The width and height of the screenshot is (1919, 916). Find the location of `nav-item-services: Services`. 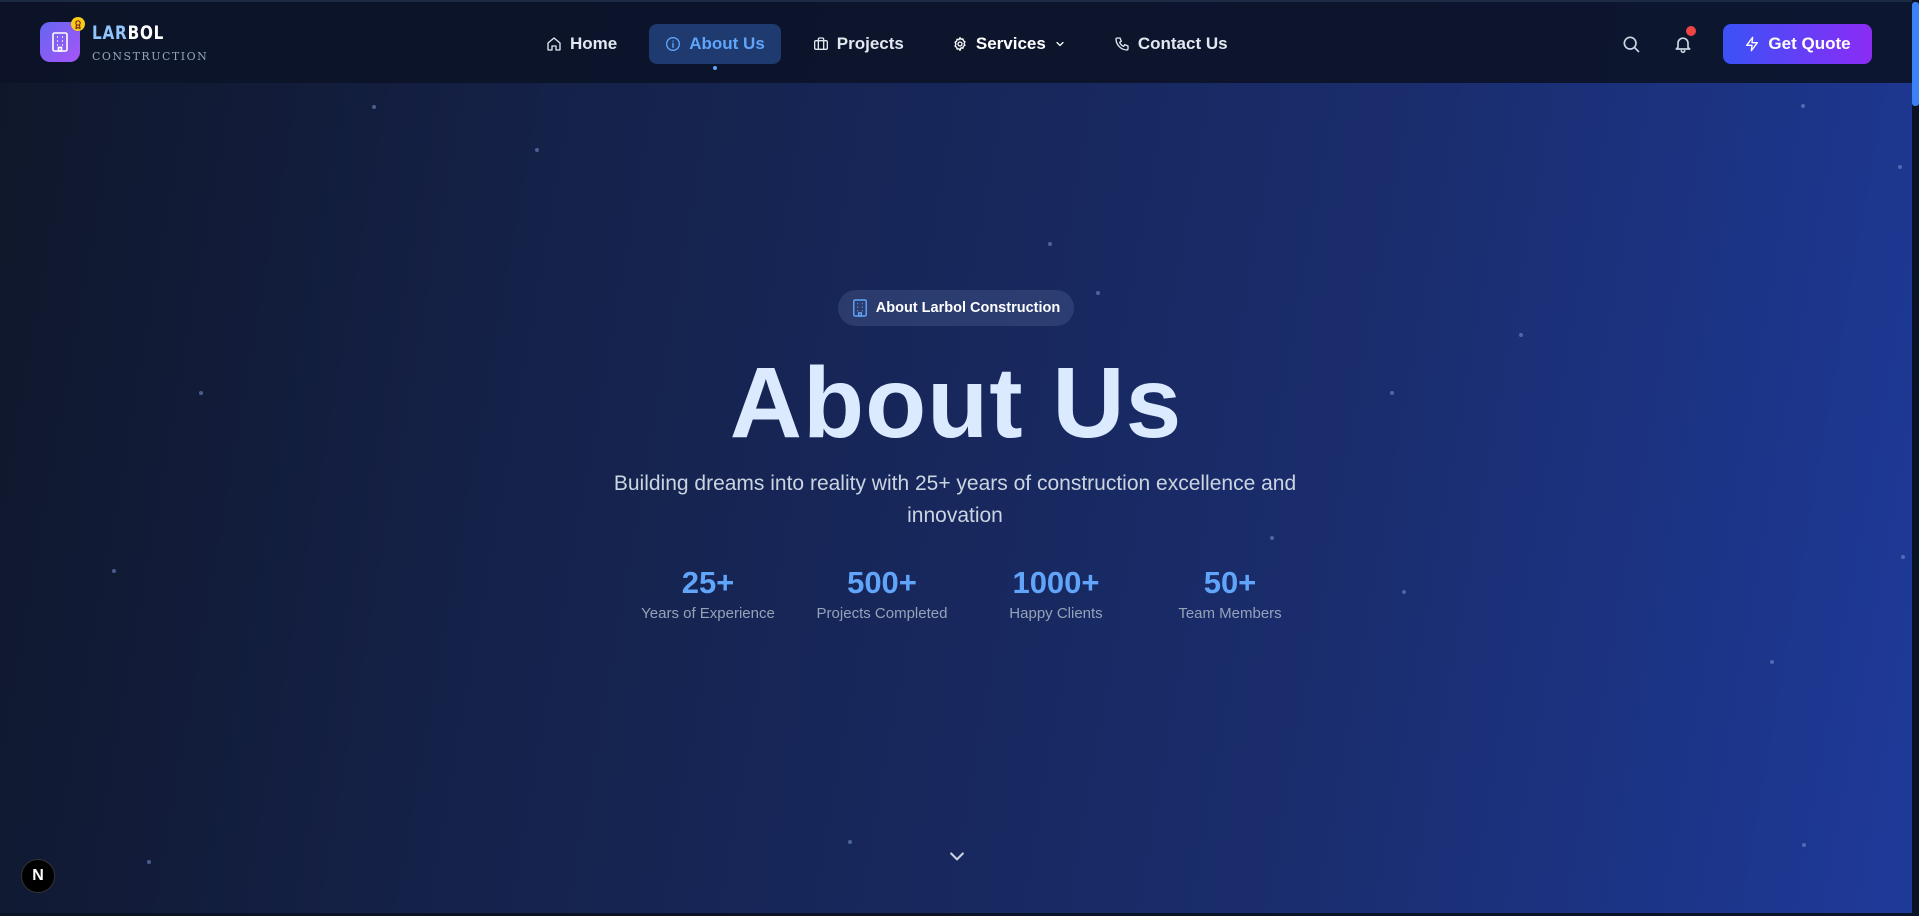

nav-item-services: Services is located at coordinates (1009, 44).